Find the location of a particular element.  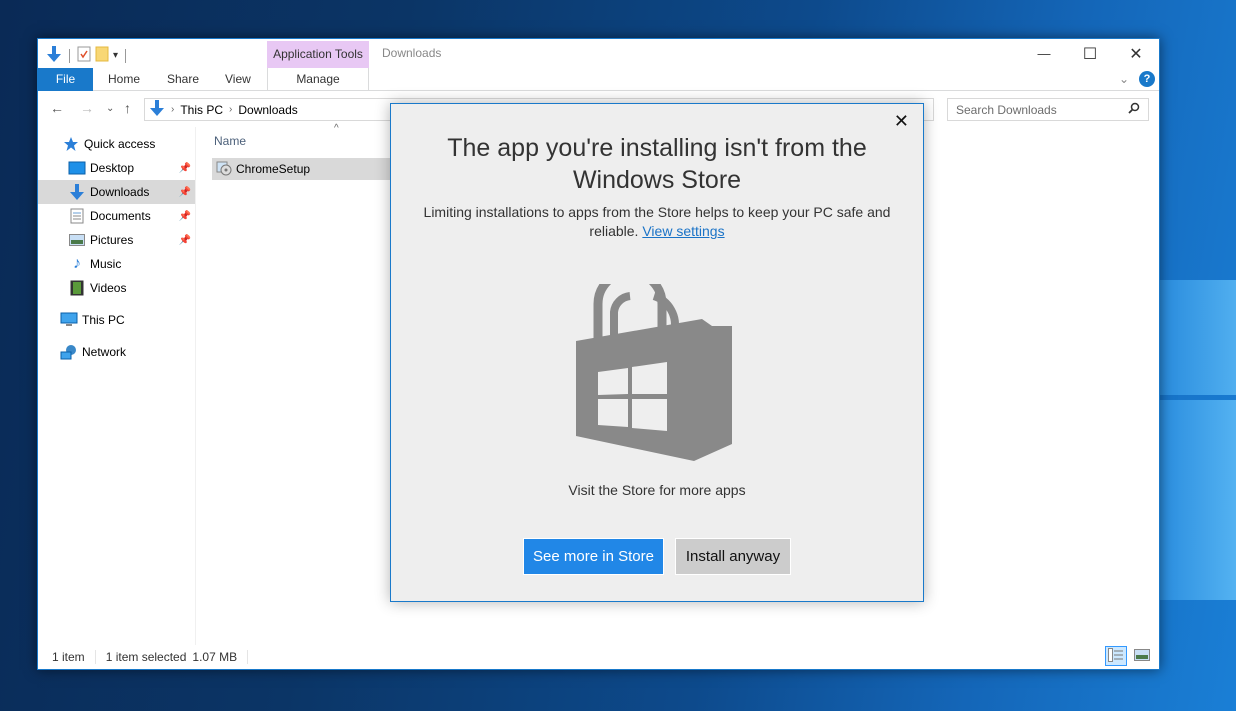

breadcrumb-this-pc: This PC is located at coordinates (201, 110).